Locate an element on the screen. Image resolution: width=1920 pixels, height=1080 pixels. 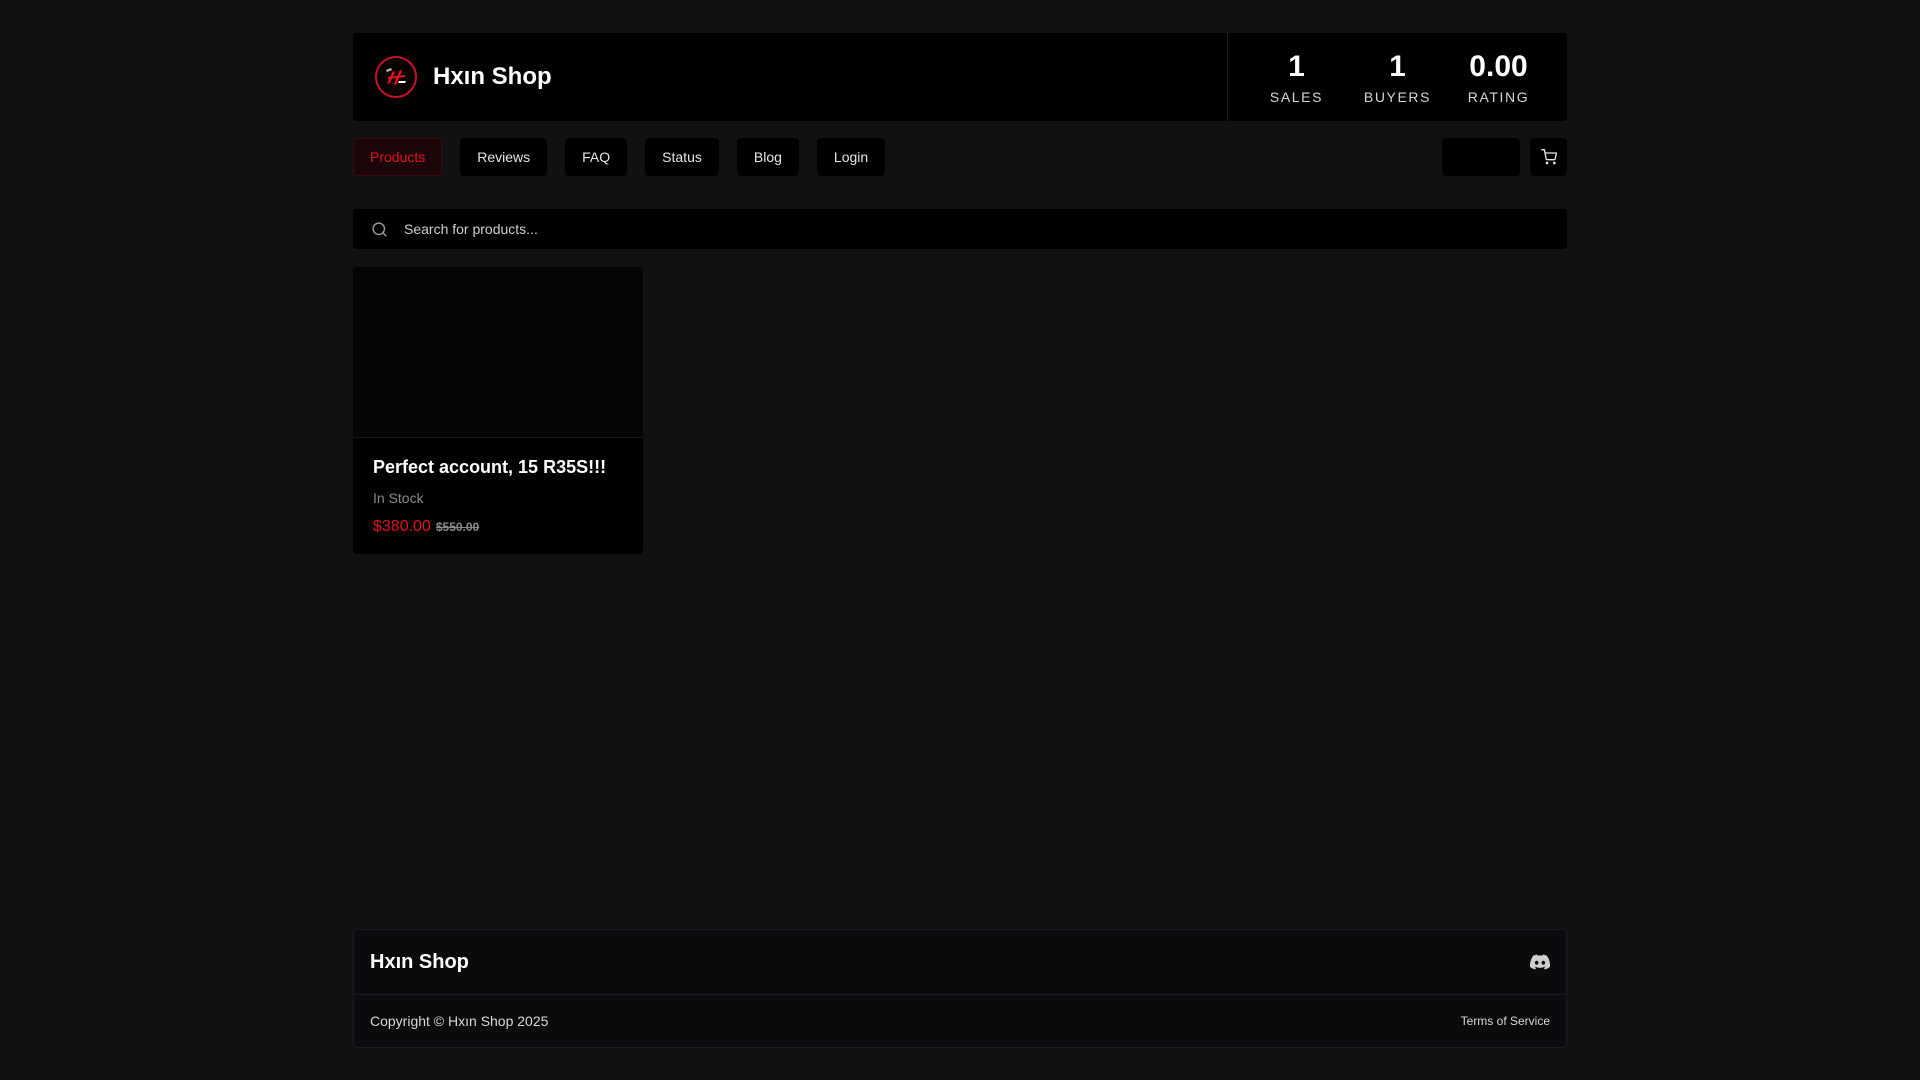
stat-value: 0.00 is located at coordinates (1498, 66).